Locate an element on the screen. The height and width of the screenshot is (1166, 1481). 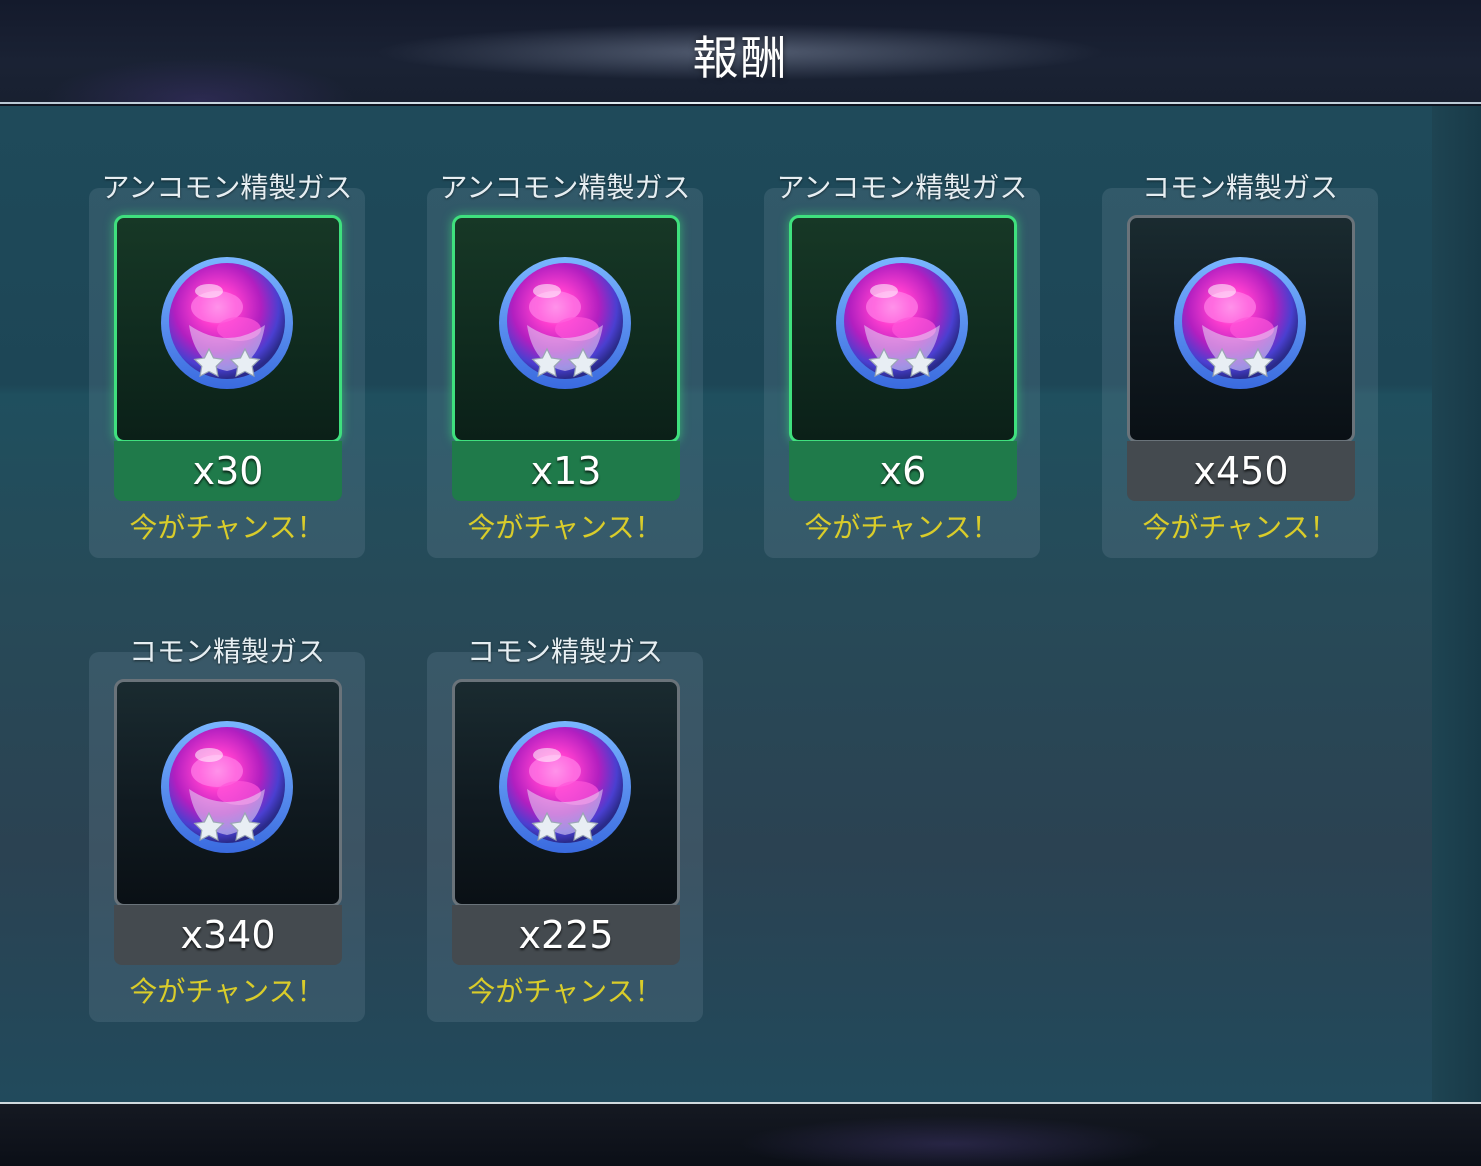
footer-bar is located at coordinates (740, 1135).